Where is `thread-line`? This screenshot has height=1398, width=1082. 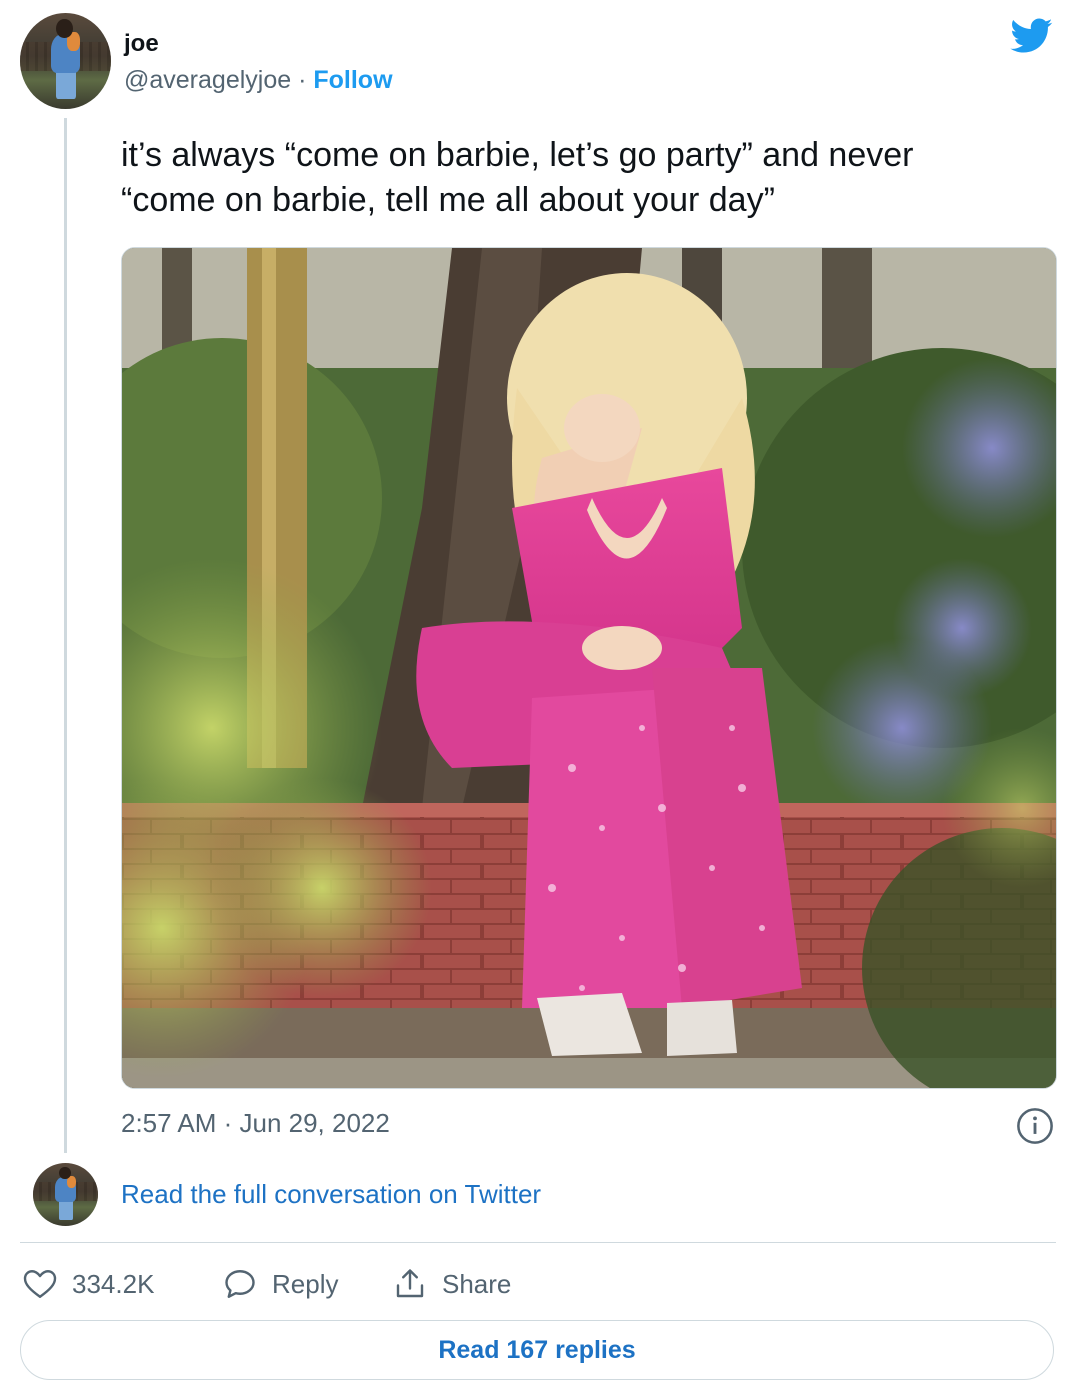 thread-line is located at coordinates (65, 635).